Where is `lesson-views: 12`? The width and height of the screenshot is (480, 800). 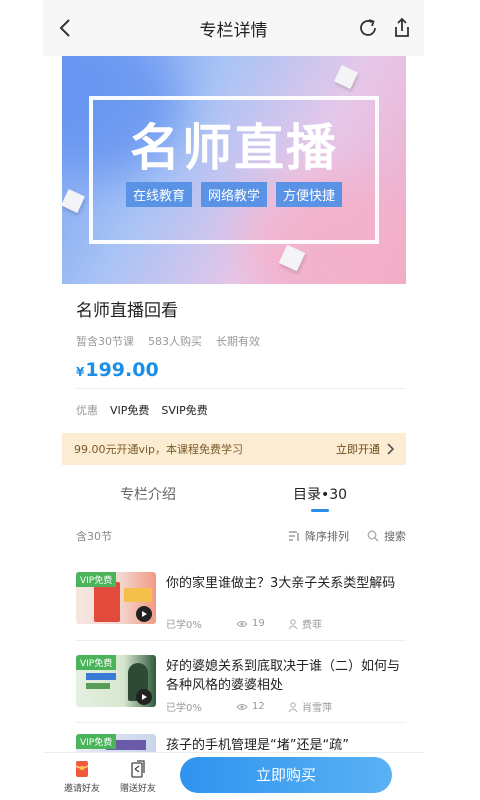 lesson-views: 12 is located at coordinates (262, 706).